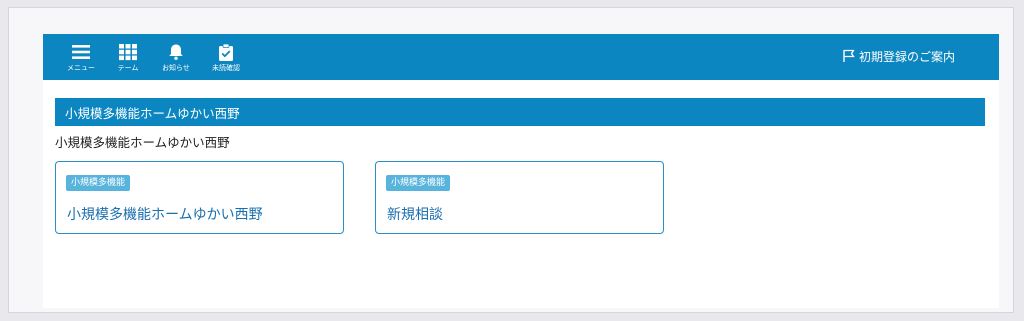  I want to click on clipboard-check-icon, so click(226, 52).